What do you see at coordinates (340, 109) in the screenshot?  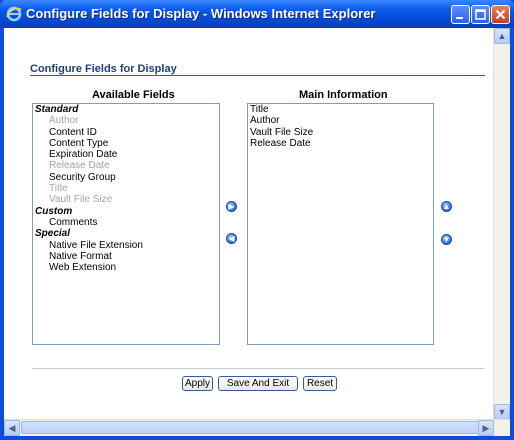 I see `main-information-option: Title` at bounding box center [340, 109].